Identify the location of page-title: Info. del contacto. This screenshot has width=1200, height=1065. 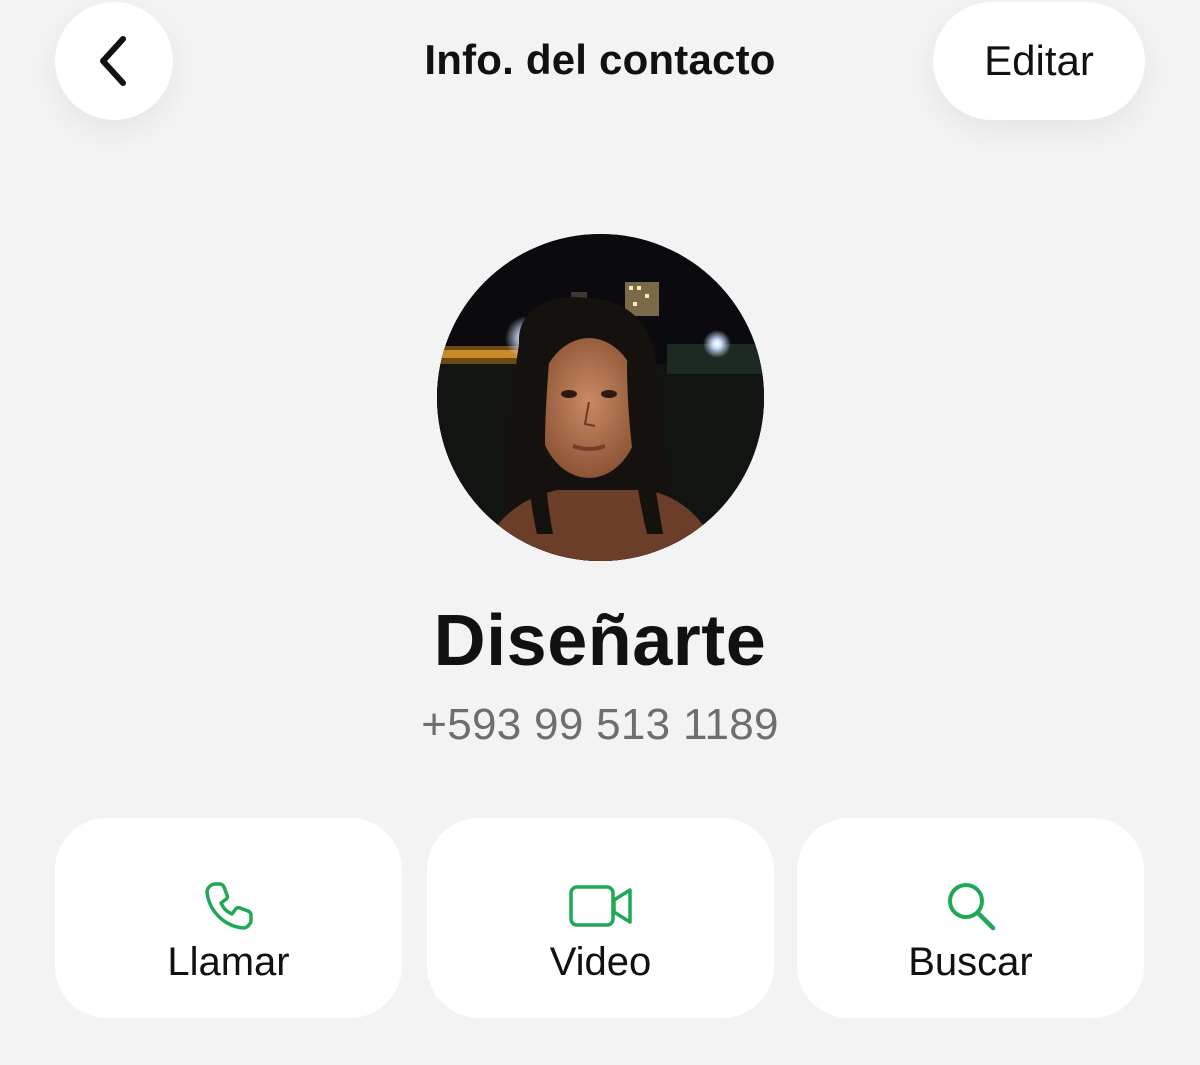
(600, 59).